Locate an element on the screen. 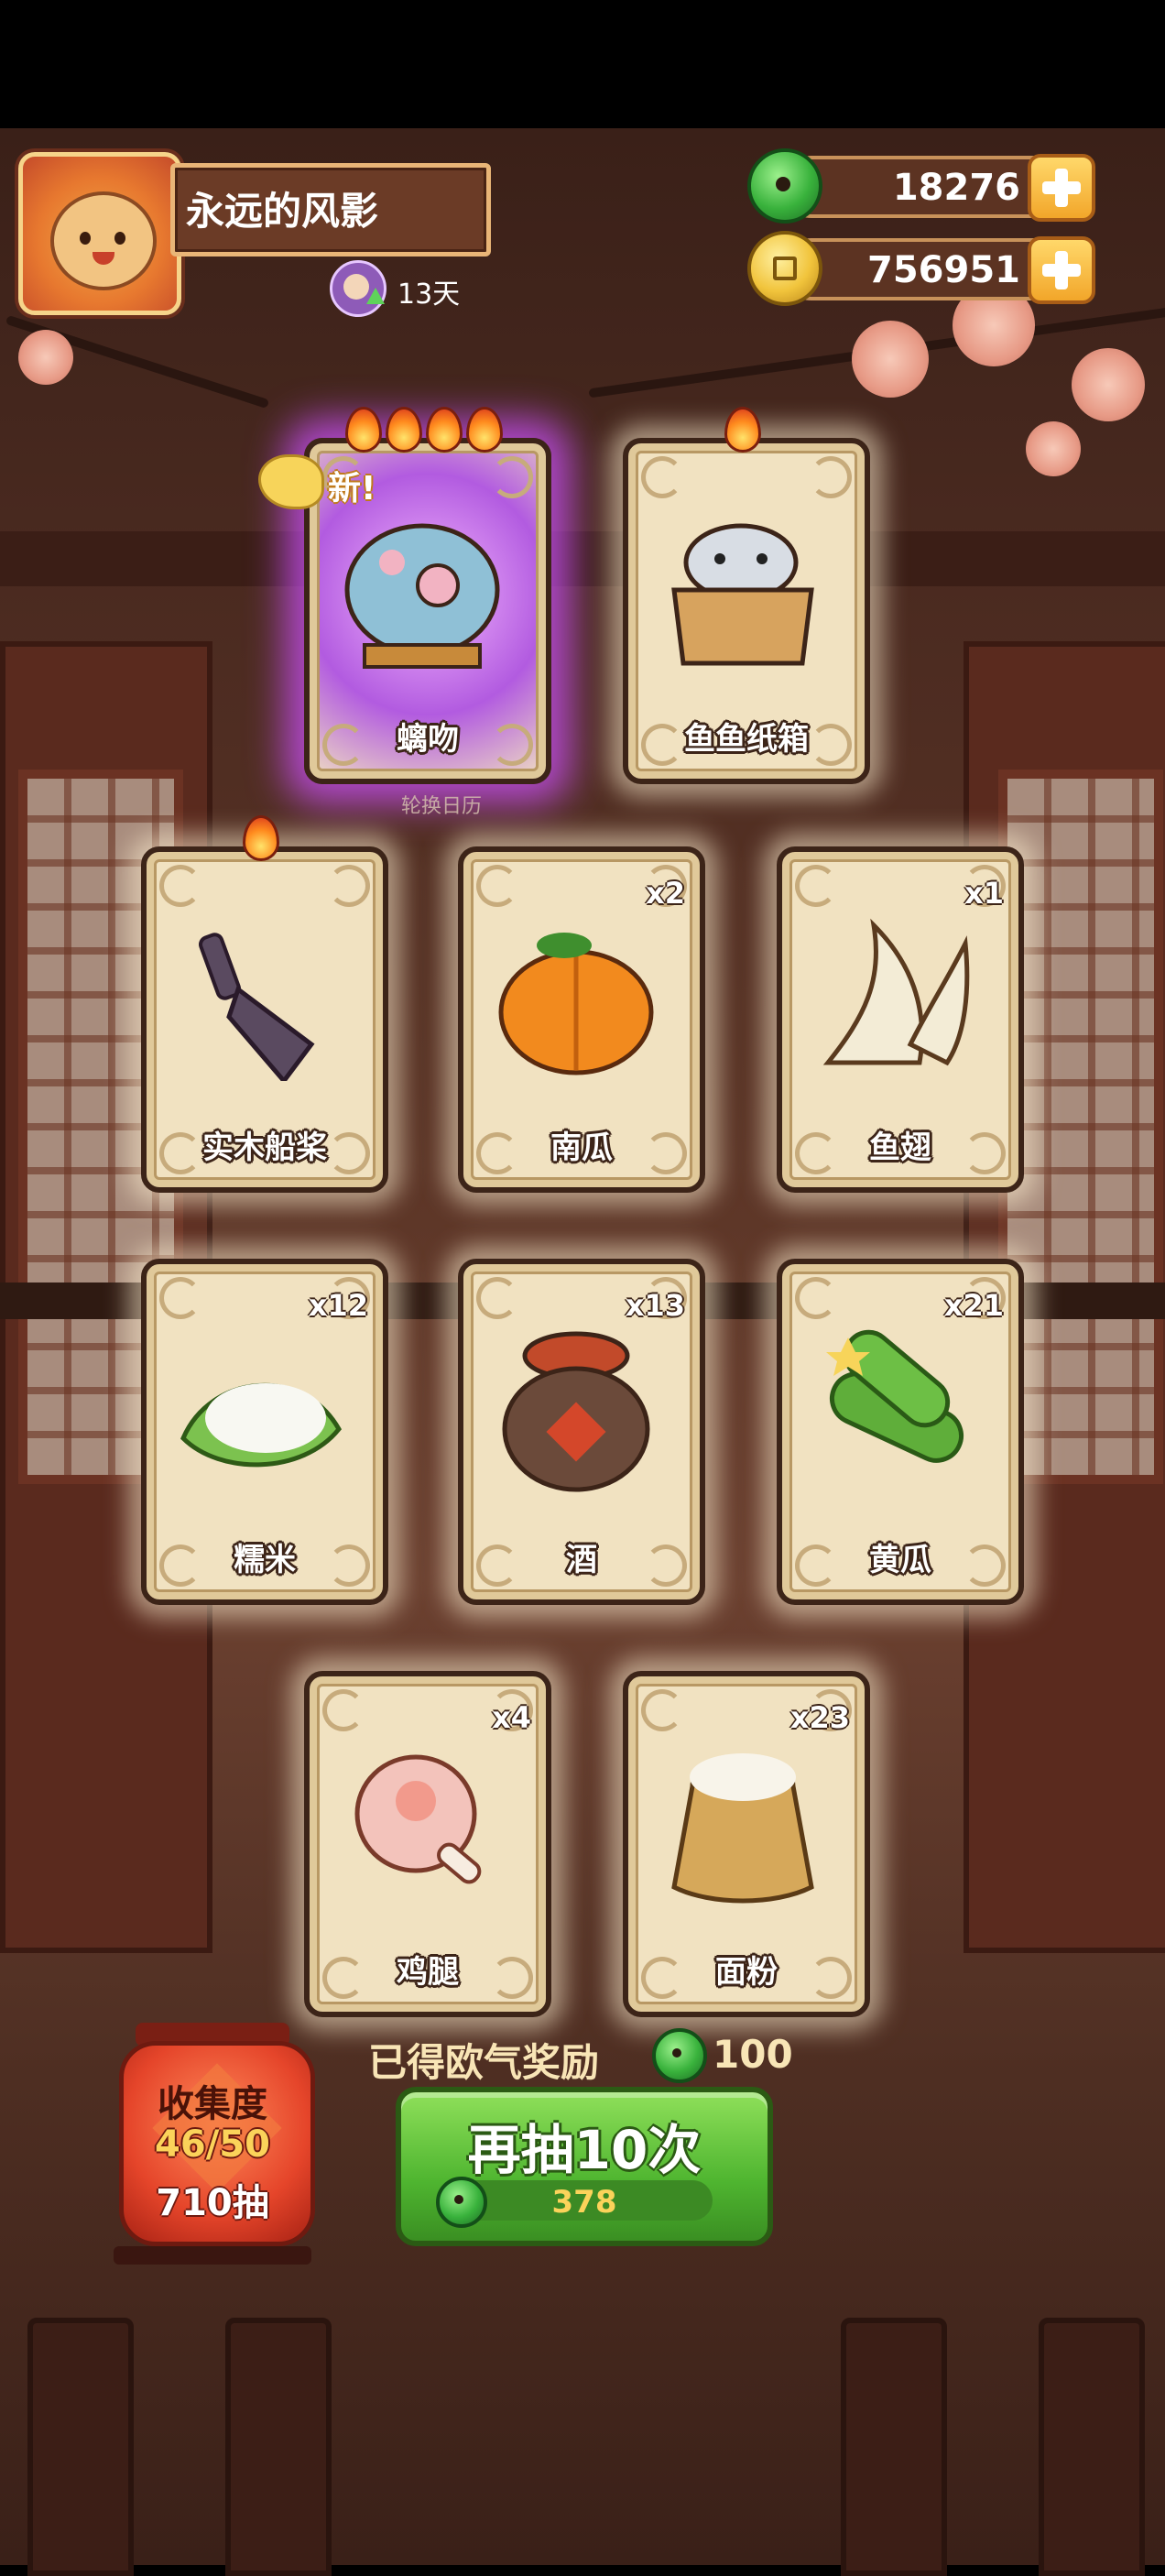 Image resolution: width=1165 pixels, height=2576 pixels. login-days: 13天 is located at coordinates (403, 289).